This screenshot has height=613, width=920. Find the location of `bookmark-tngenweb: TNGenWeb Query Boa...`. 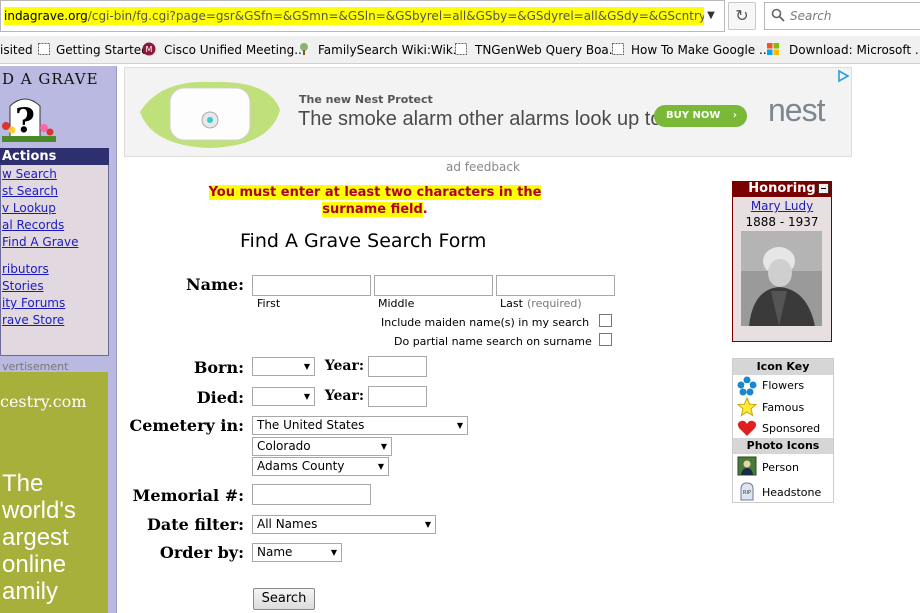

bookmark-tngenweb: TNGenWeb Query Boa... is located at coordinates (547, 50).